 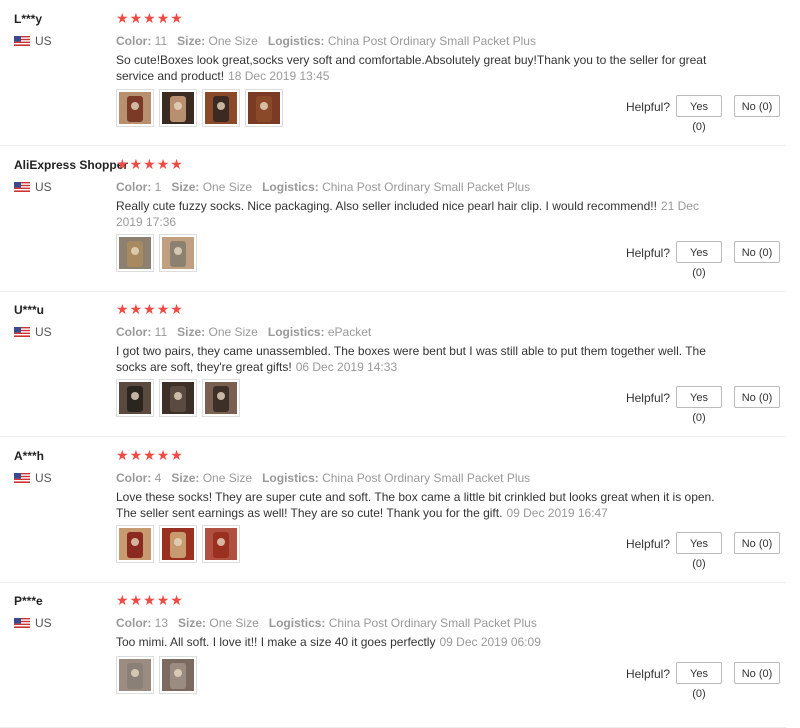 What do you see at coordinates (161, 623) in the screenshot?
I see `color-value: 13` at bounding box center [161, 623].